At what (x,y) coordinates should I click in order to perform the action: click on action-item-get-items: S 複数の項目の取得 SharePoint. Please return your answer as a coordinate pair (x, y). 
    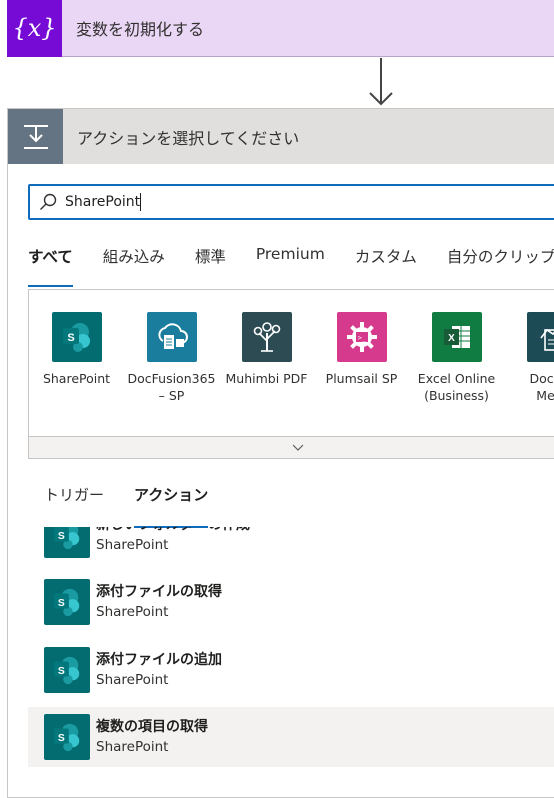
    Looking at the image, I should click on (291, 737).